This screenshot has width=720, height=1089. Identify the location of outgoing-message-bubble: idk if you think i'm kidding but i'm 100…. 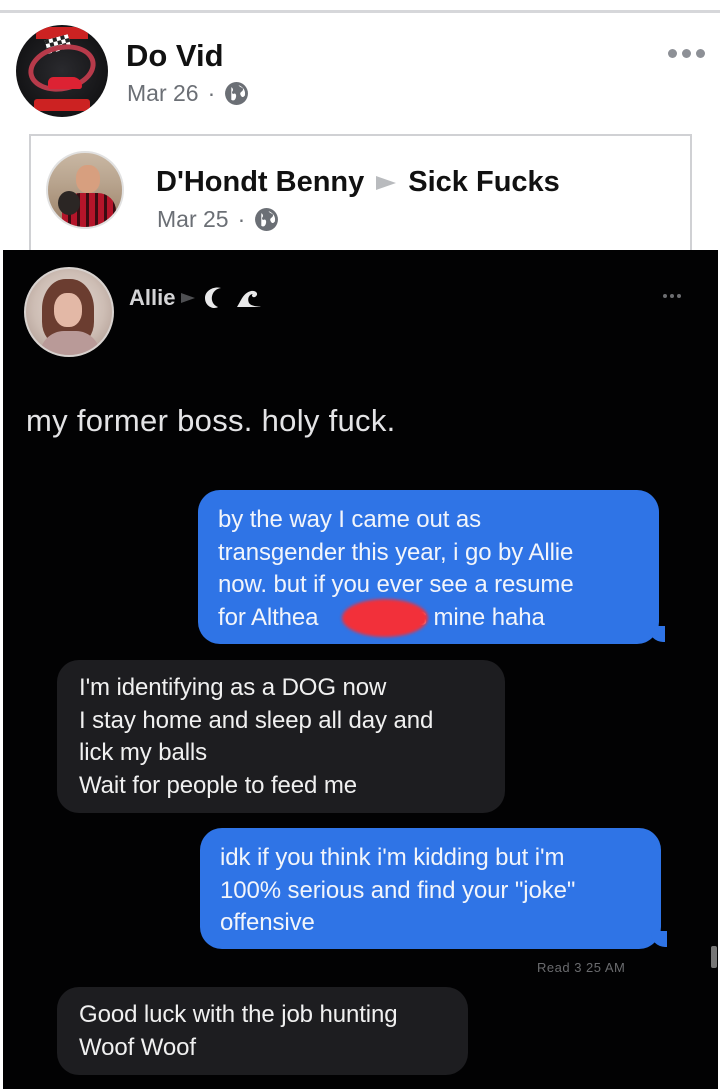
(433, 888).